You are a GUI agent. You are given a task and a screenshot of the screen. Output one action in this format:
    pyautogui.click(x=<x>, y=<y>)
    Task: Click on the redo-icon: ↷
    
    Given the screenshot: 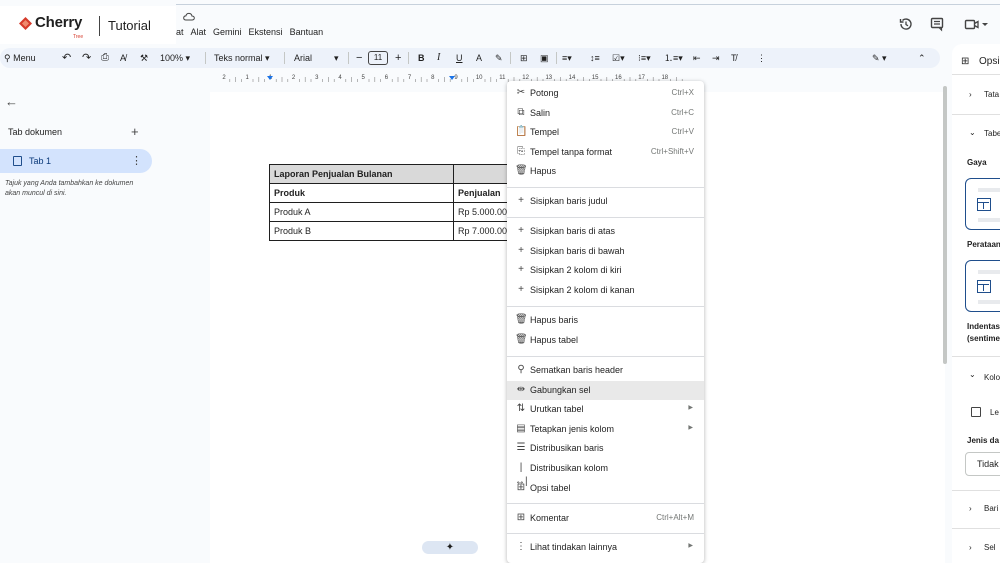 What is the action you would take?
    pyautogui.click(x=86, y=58)
    